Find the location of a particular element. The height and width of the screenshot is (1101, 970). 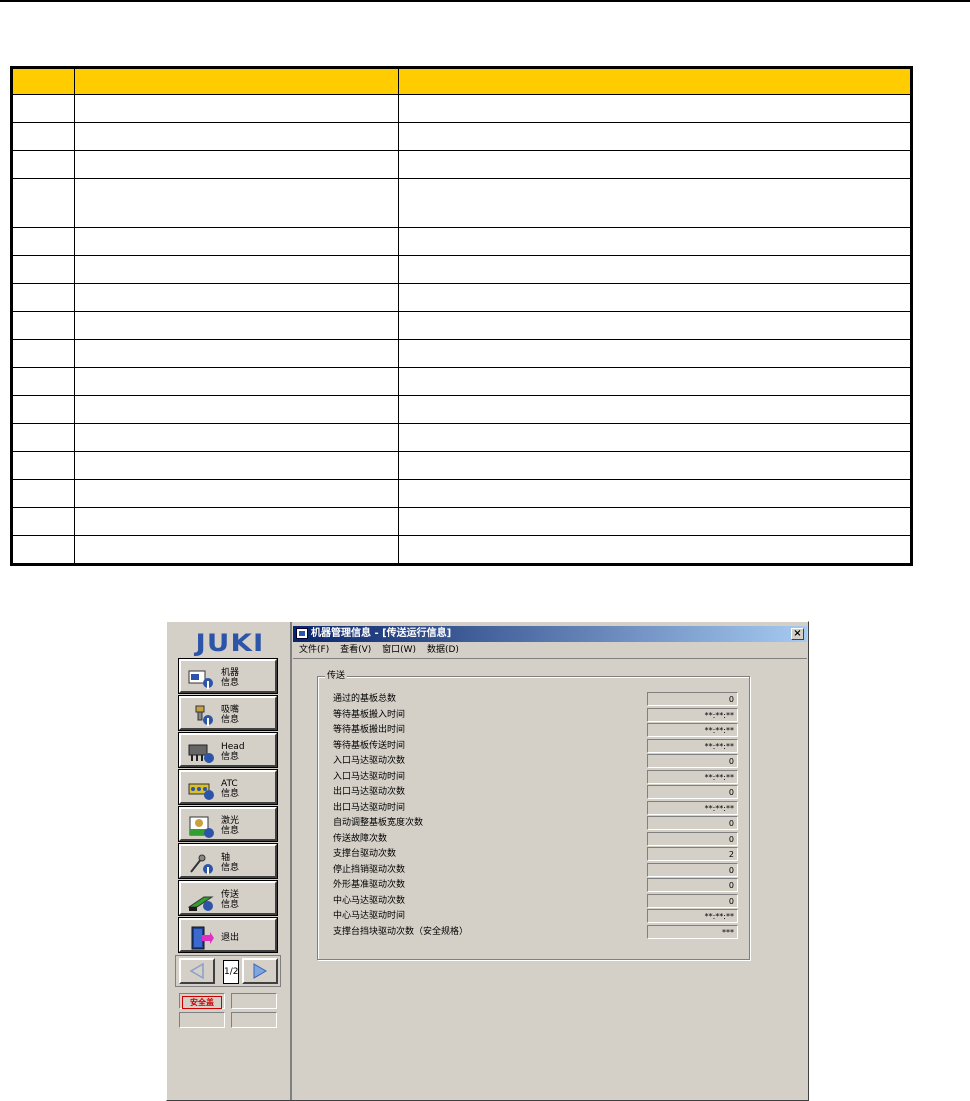

info-row: 外形基准驱动次数 0 is located at coordinates (536, 885).